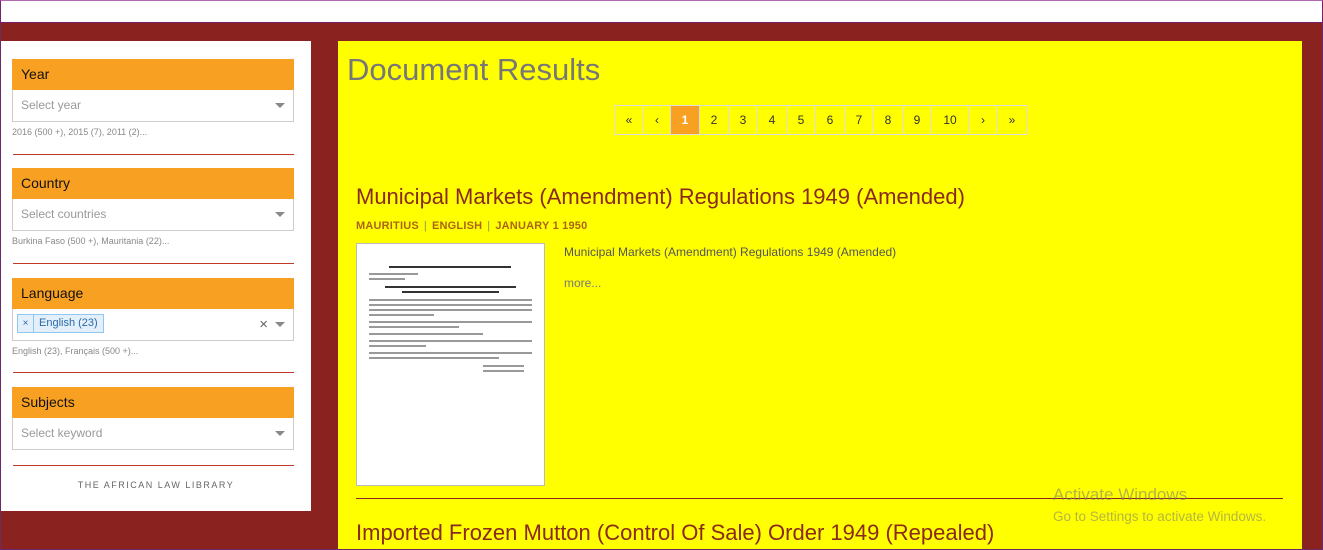 The width and height of the screenshot is (1323, 550). Describe the element at coordinates (263, 324) in the screenshot. I see `clear-icon: ×` at that location.